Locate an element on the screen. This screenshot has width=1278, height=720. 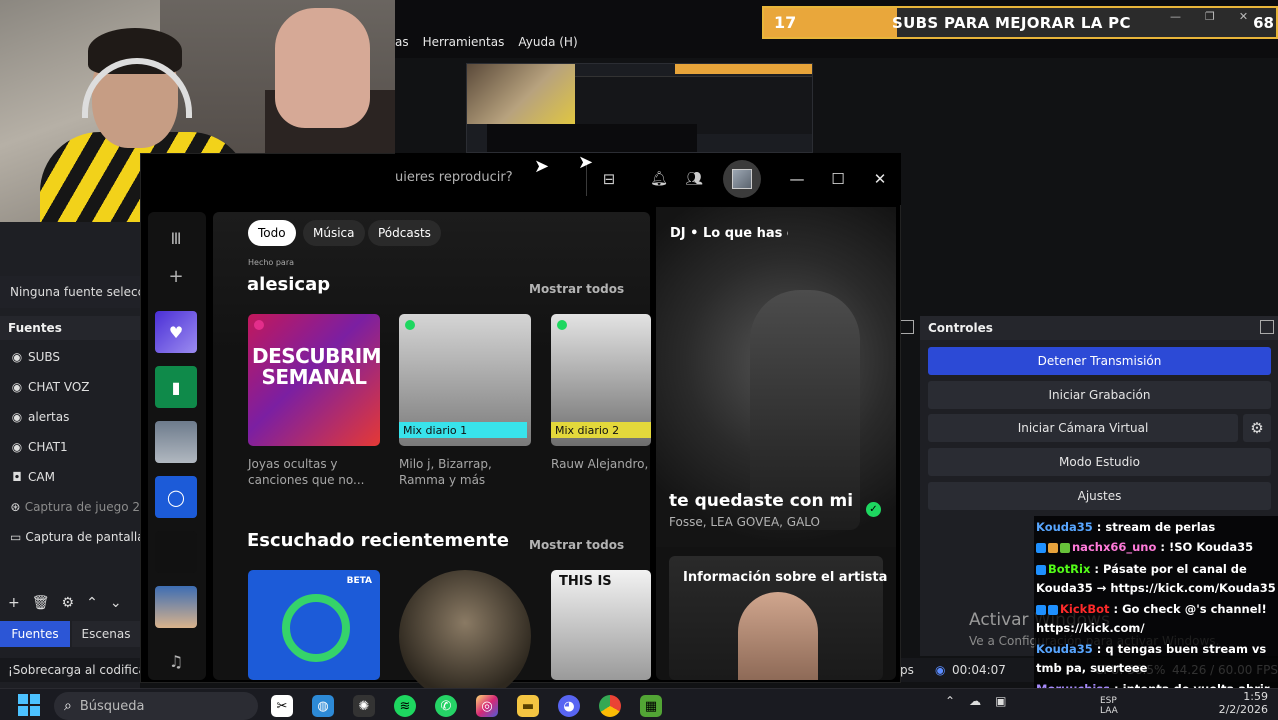
artist-photo is located at coordinates (778, 636).